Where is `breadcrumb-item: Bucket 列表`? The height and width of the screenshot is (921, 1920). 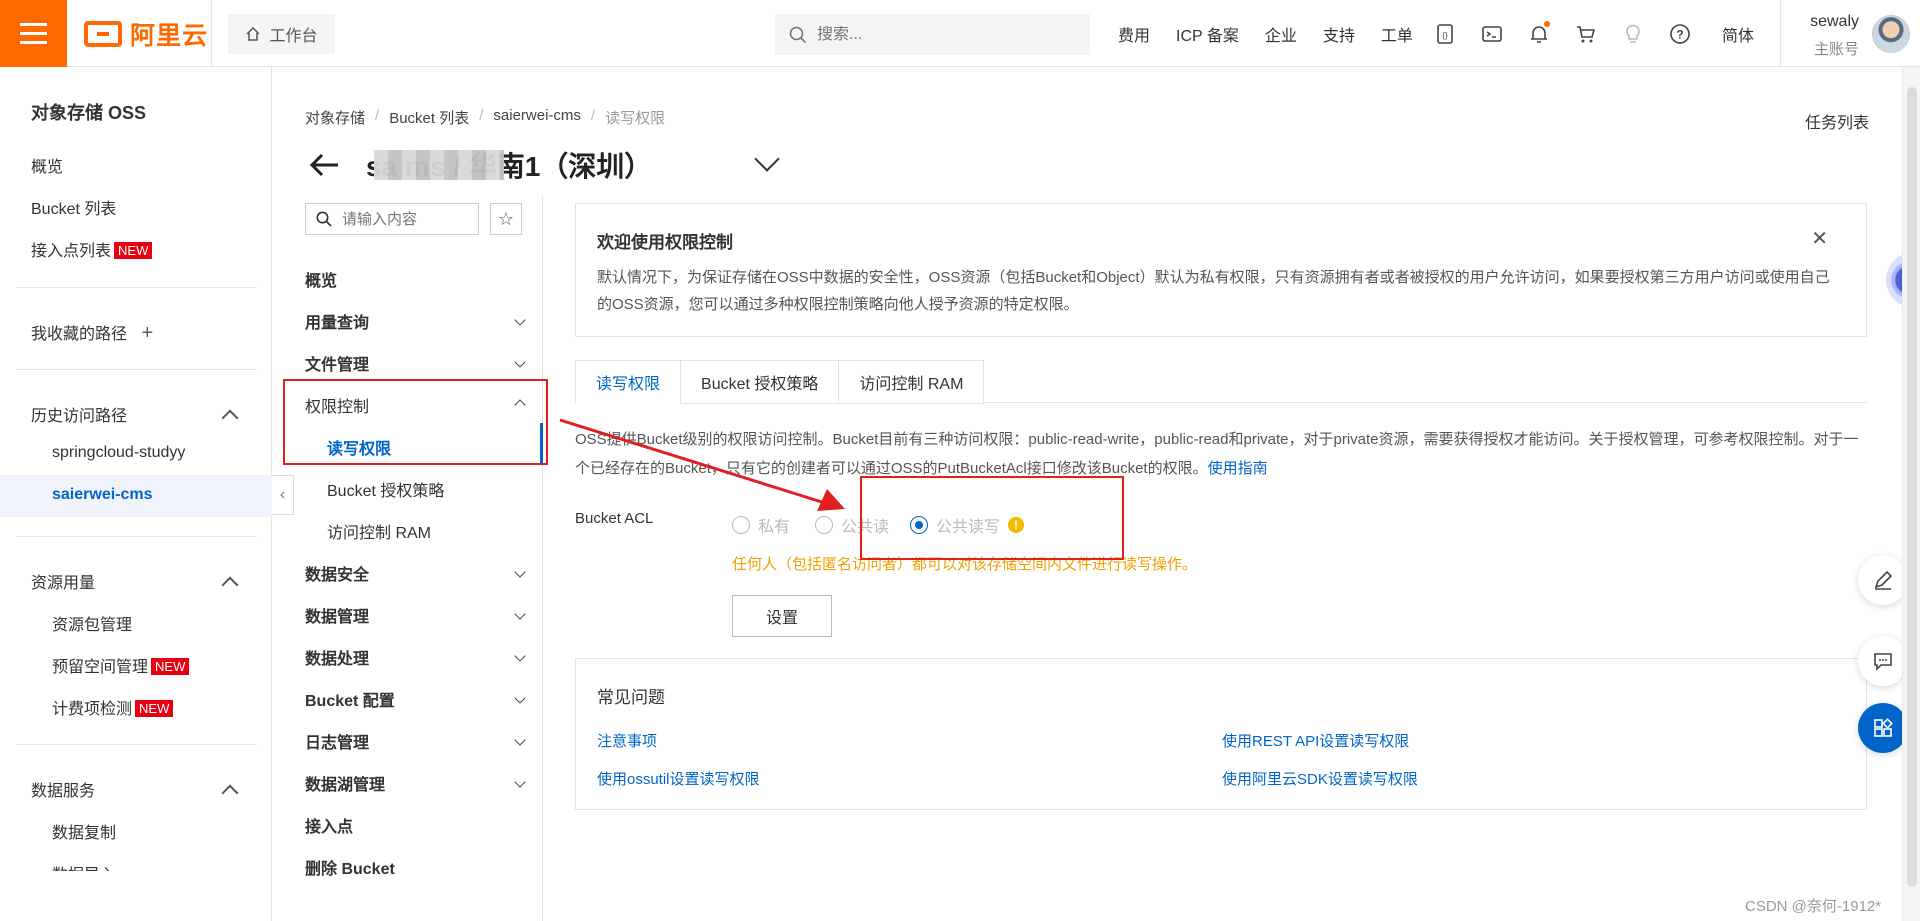 breadcrumb-item: Bucket 列表 is located at coordinates (429, 117).